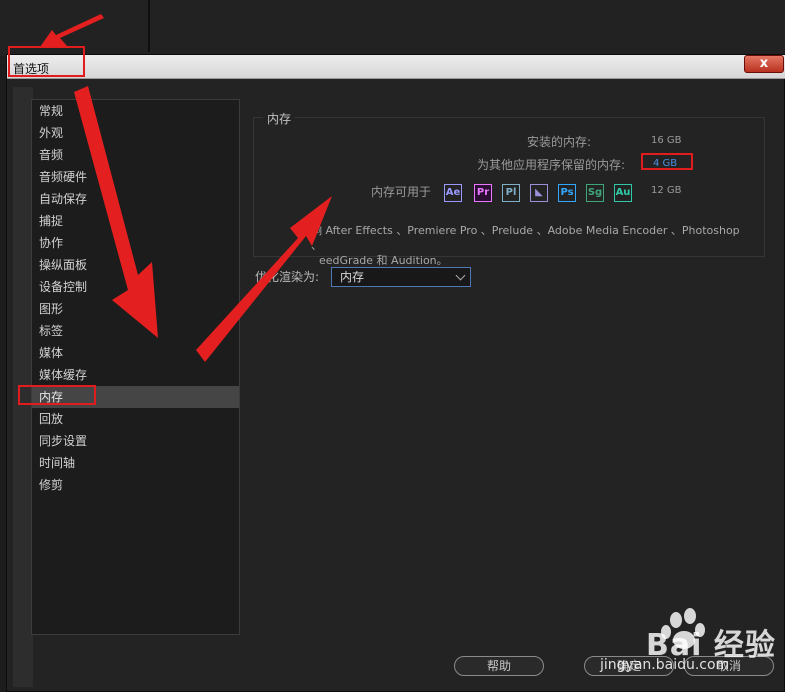  Describe the element at coordinates (72, 30) in the screenshot. I see `arrow-to-title` at that location.